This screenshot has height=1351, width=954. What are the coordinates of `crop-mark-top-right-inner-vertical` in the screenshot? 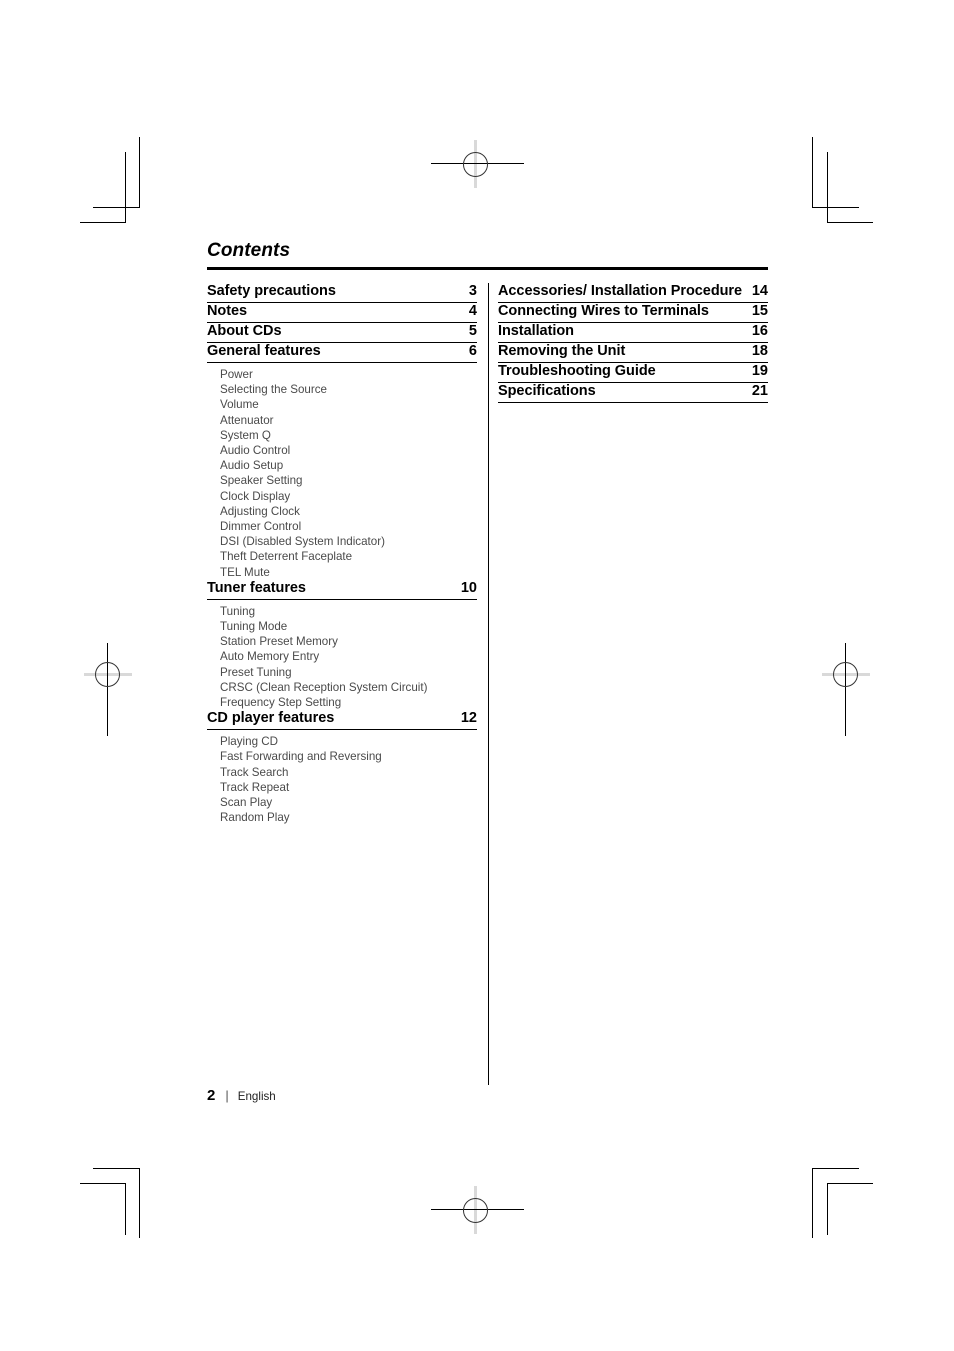 It's located at (827, 187).